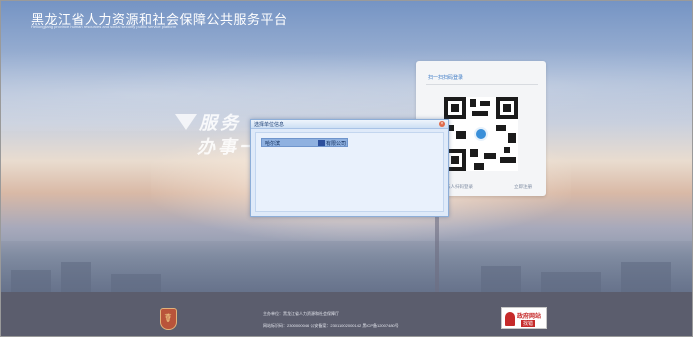  What do you see at coordinates (321, 143) in the screenshot?
I see `redaction-mask` at bounding box center [321, 143].